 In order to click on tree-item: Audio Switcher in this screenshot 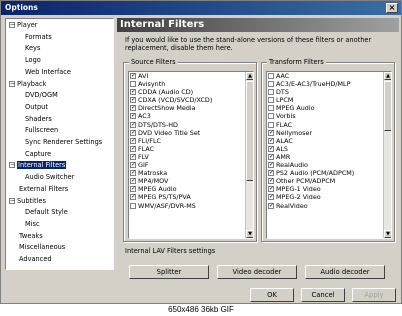, I will do `click(49, 177)`.